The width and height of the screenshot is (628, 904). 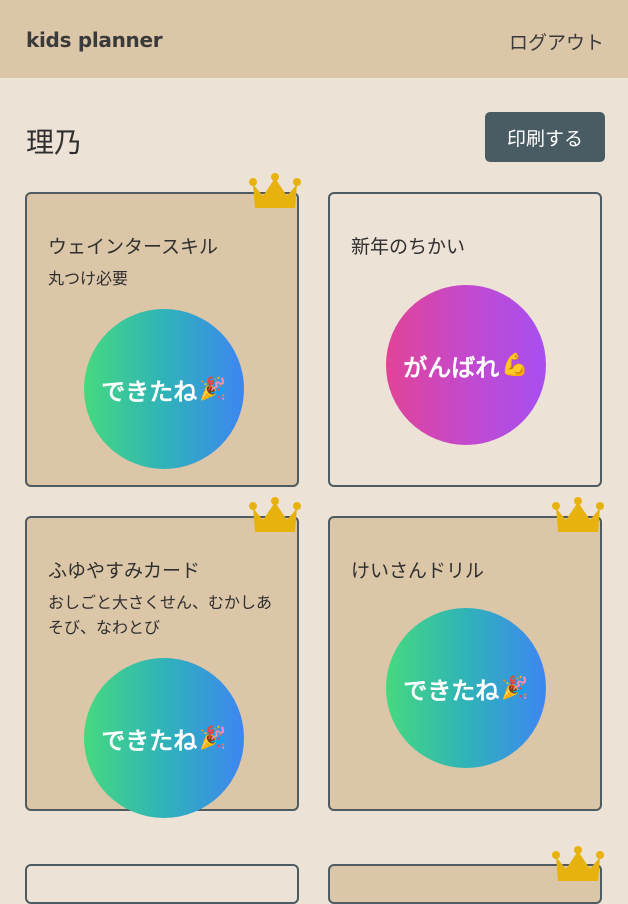 I want to click on task-note: 丸つけ必要, so click(x=88, y=278).